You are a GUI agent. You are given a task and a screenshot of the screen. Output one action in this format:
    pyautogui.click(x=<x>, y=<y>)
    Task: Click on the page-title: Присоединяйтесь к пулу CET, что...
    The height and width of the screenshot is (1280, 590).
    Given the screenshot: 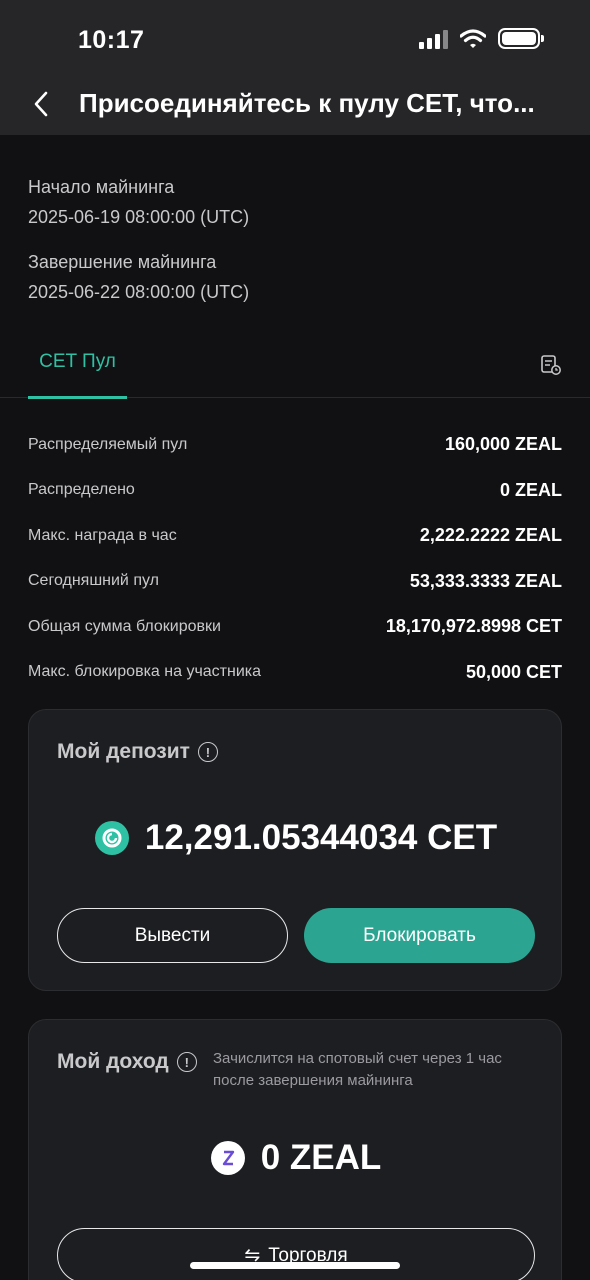 What is the action you would take?
    pyautogui.click(x=307, y=103)
    